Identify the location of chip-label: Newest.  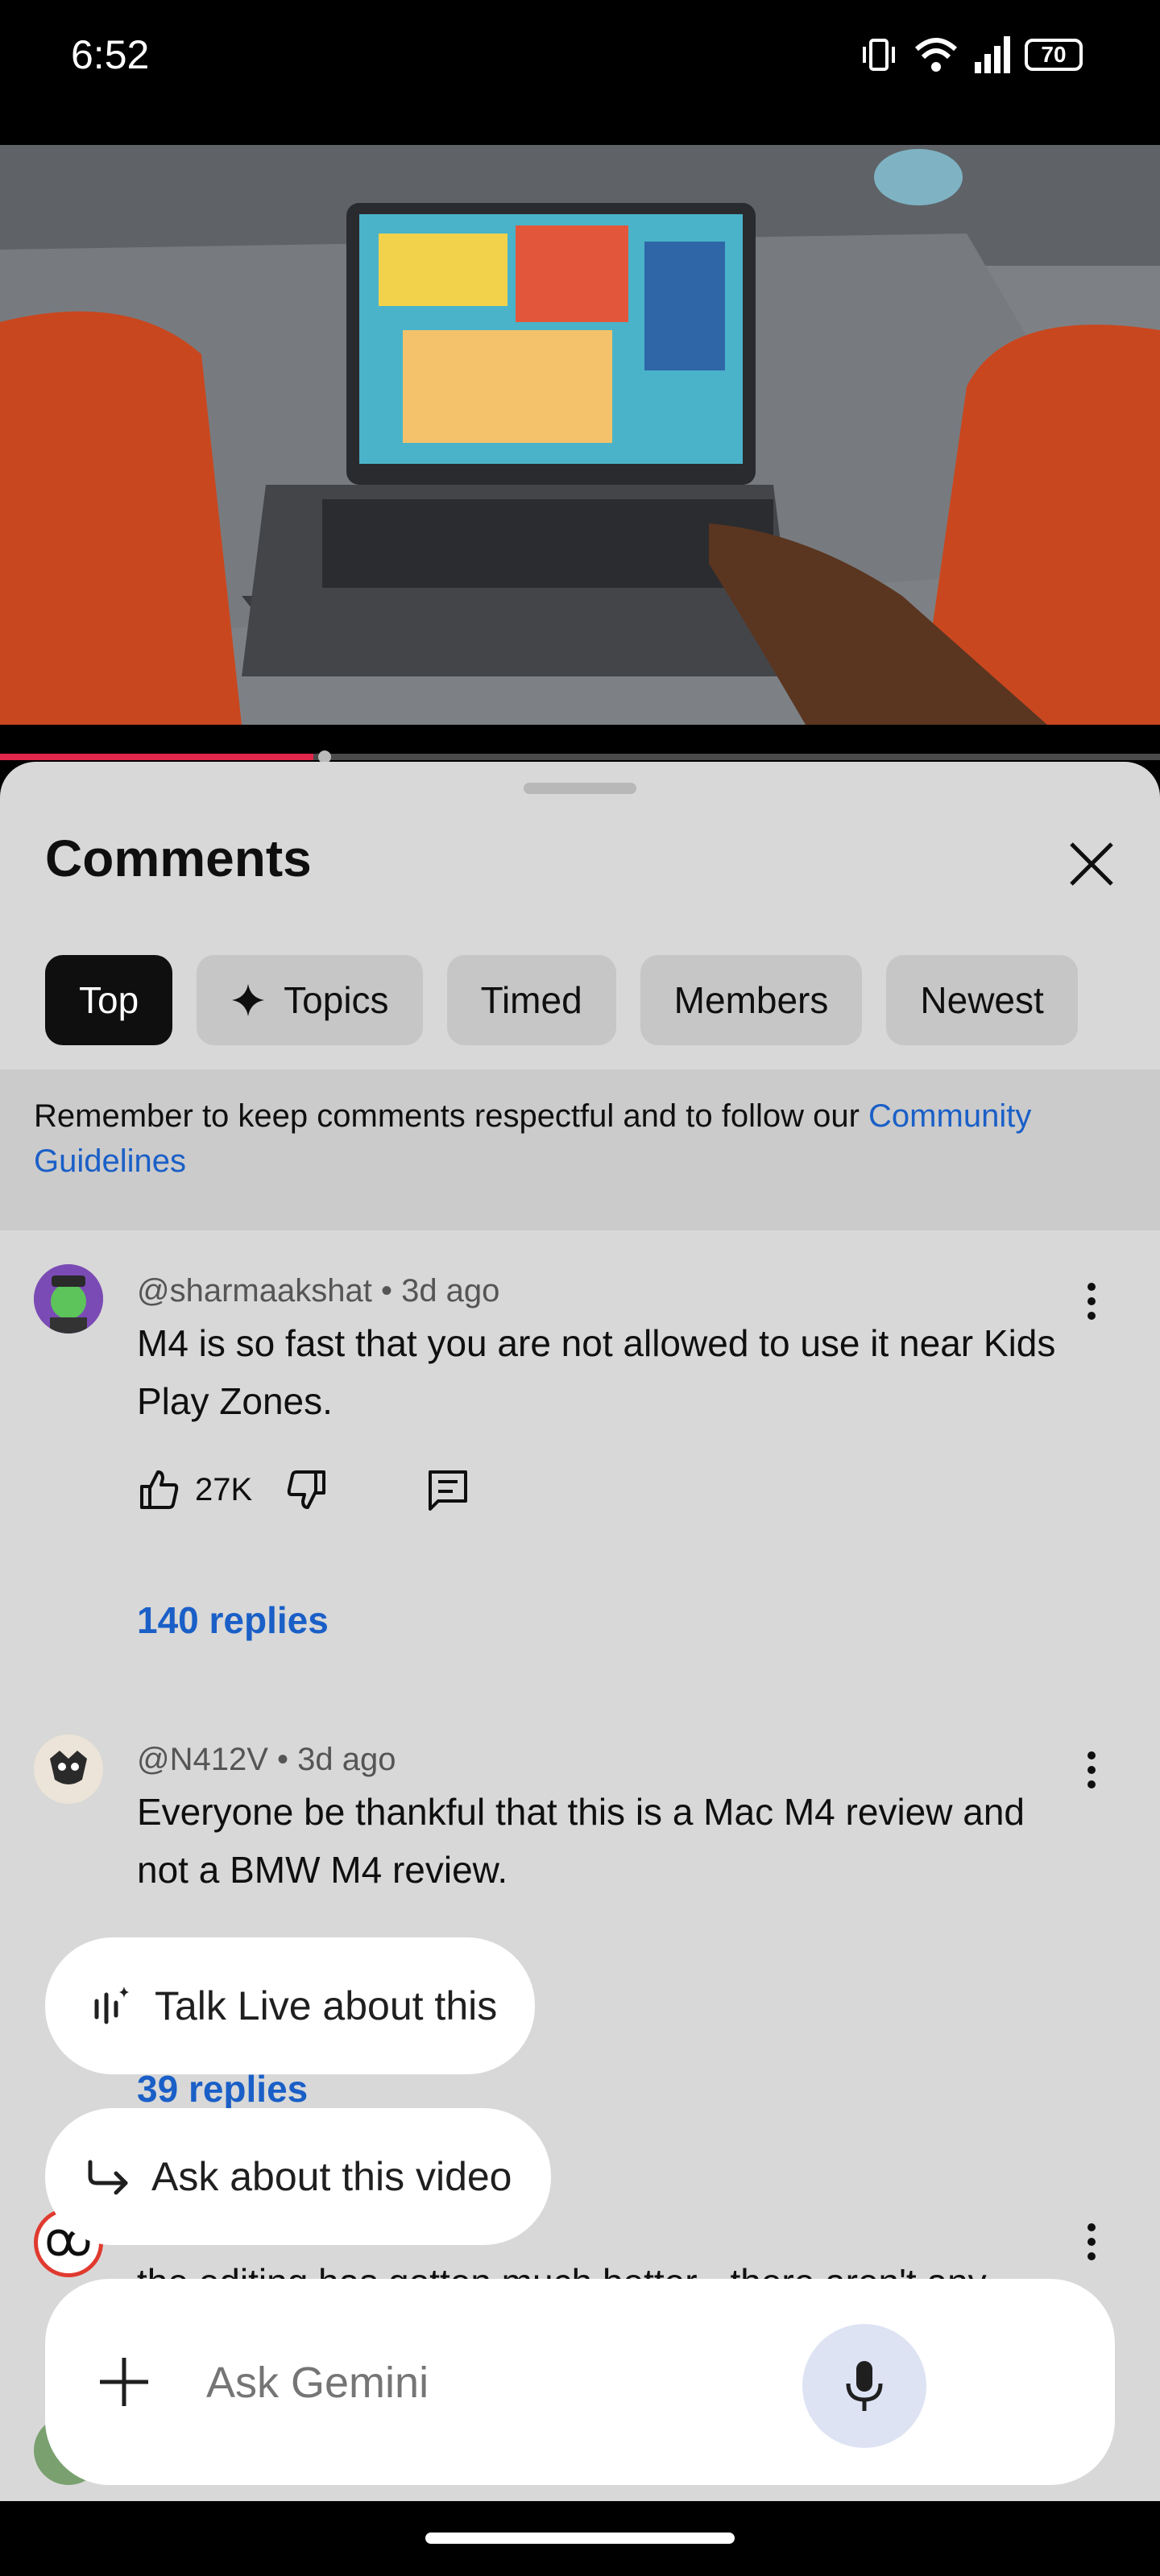
(982, 1000).